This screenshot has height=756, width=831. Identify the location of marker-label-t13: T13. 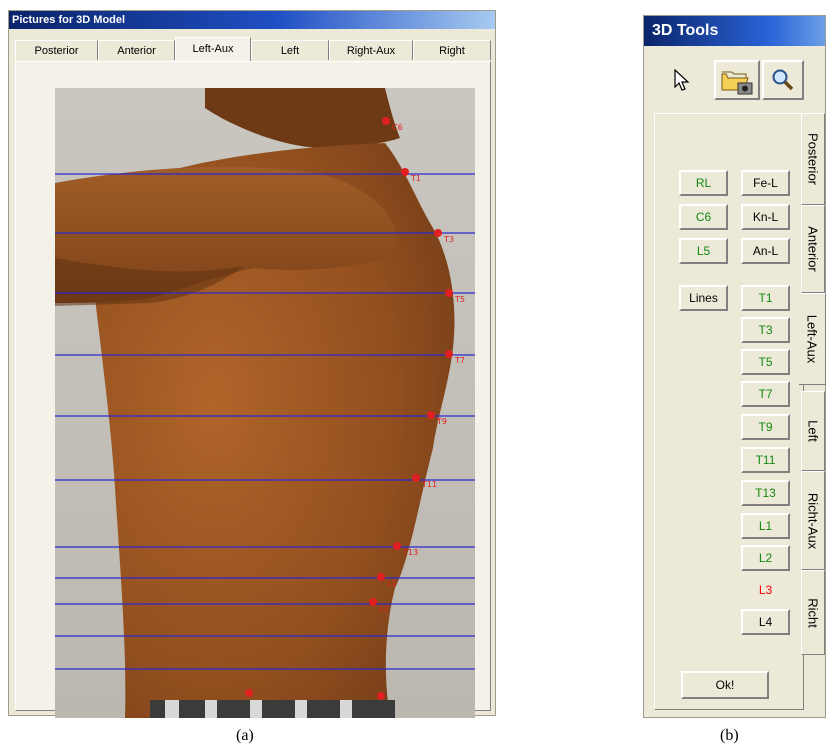
(410, 552).